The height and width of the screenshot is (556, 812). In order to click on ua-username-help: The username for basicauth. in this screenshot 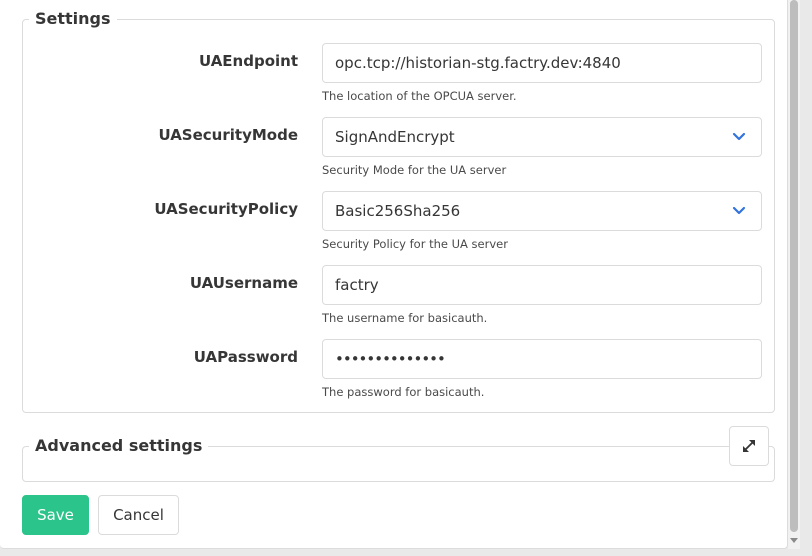, I will do `click(405, 318)`.